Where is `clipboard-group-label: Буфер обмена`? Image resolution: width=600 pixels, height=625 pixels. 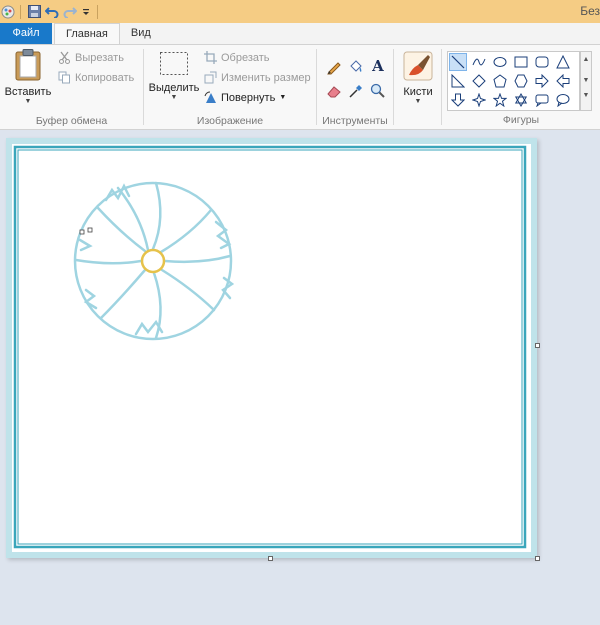 clipboard-group-label: Буфер обмена is located at coordinates (71, 121).